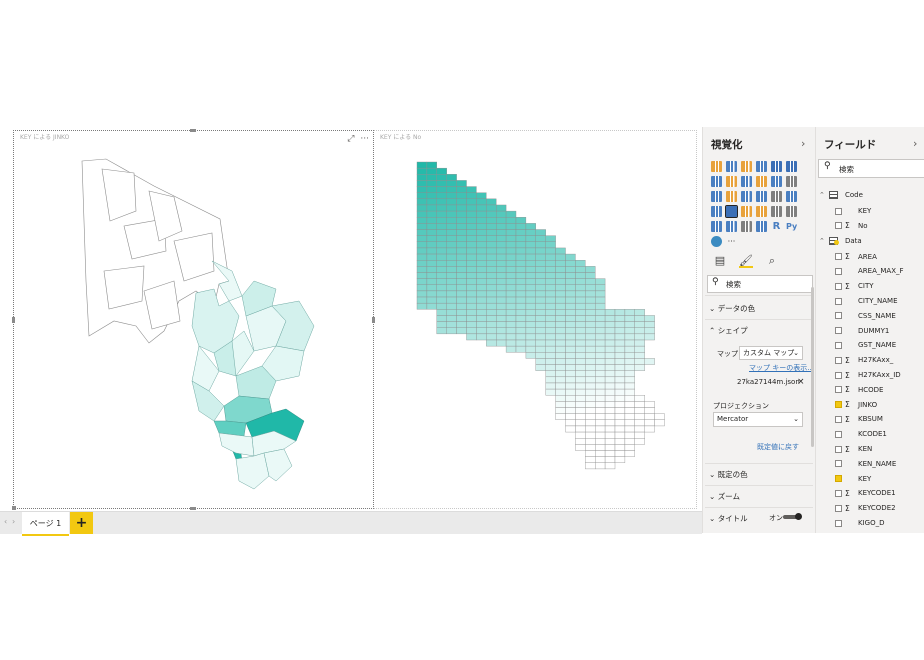  I want to click on line-chart-icon, so click(716, 181).